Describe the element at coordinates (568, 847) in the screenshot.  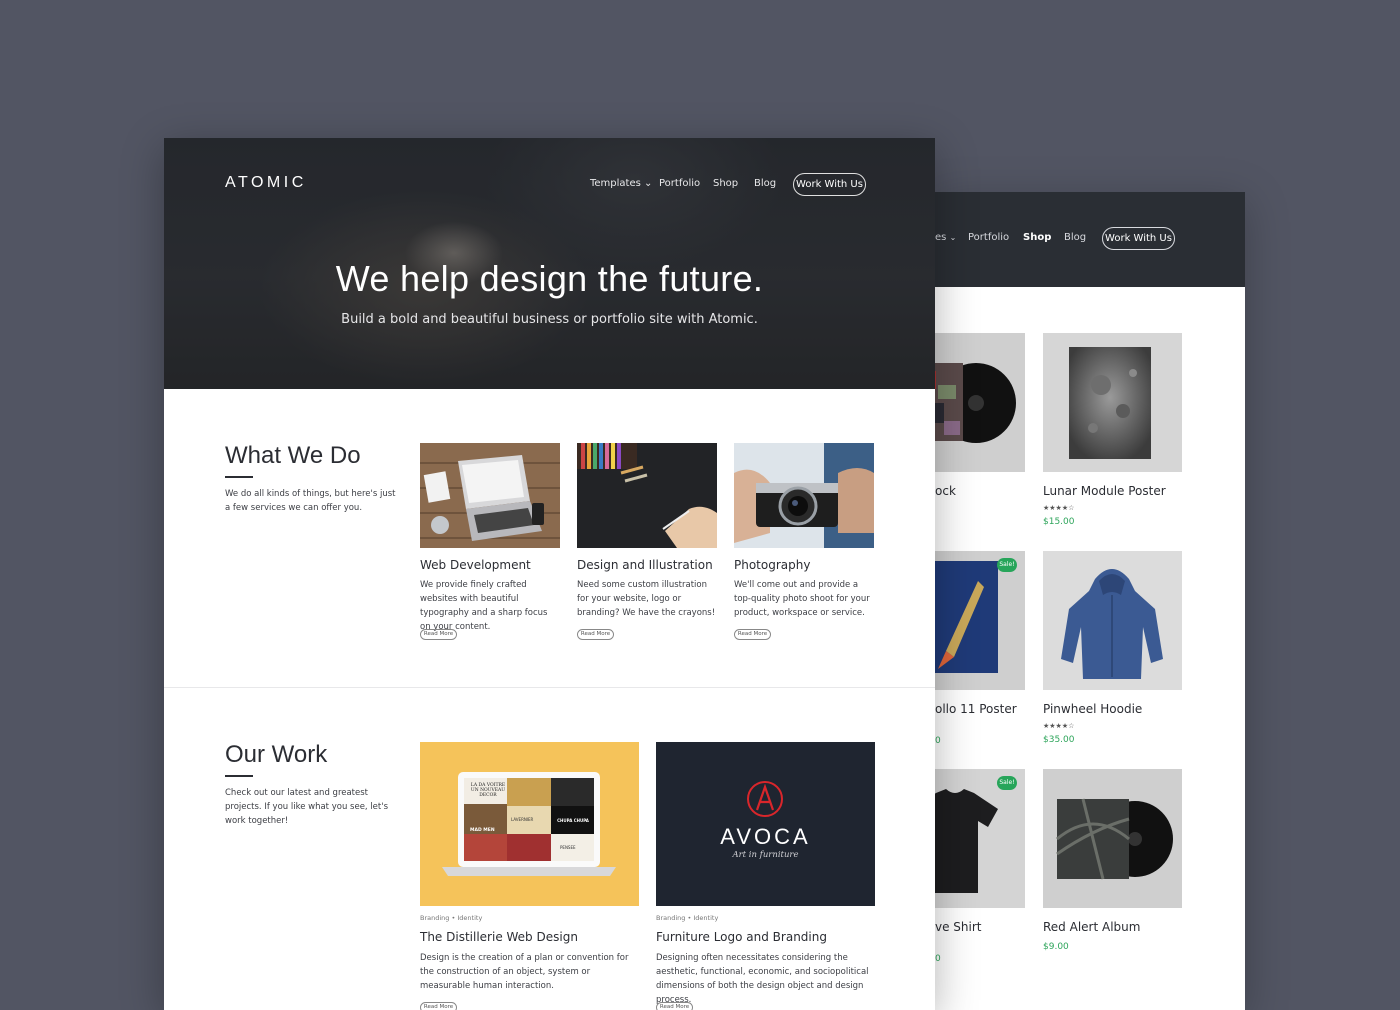
I see `screen-text: PENSEE` at that location.